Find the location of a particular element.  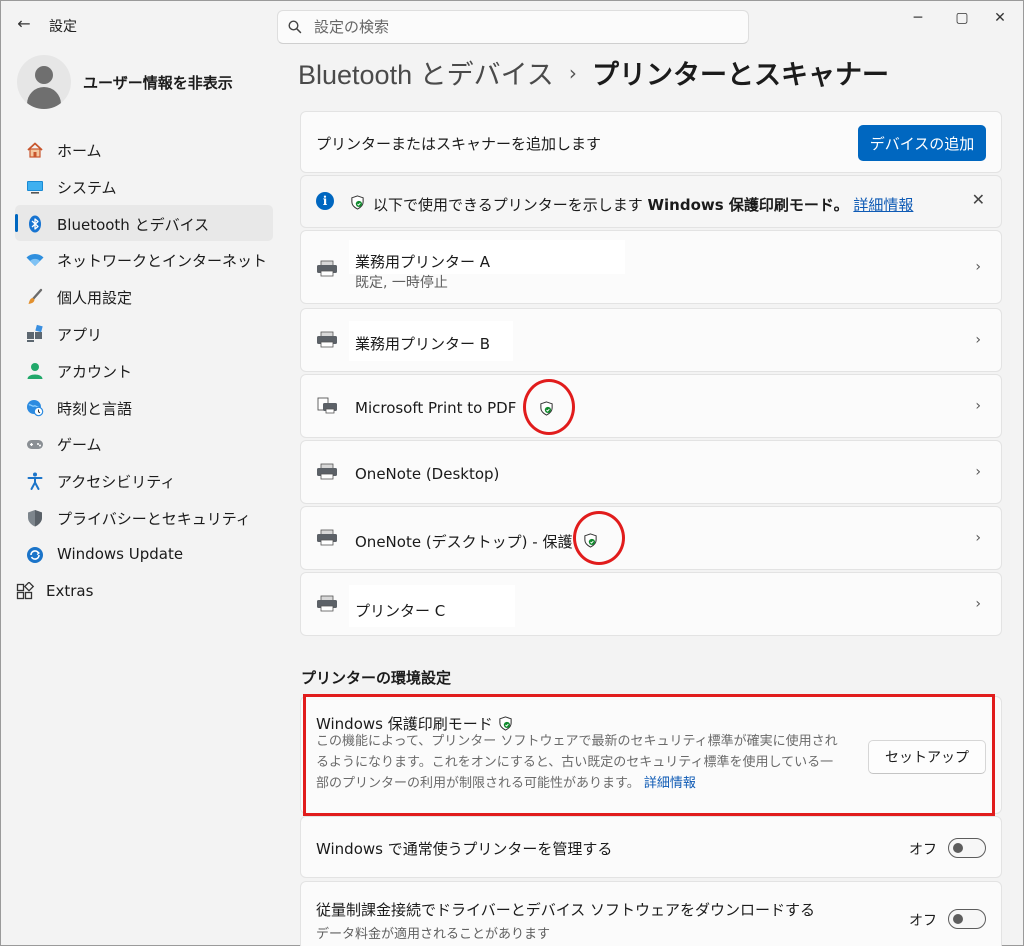

add-device-button: デバイスの追加 is located at coordinates (922, 143).